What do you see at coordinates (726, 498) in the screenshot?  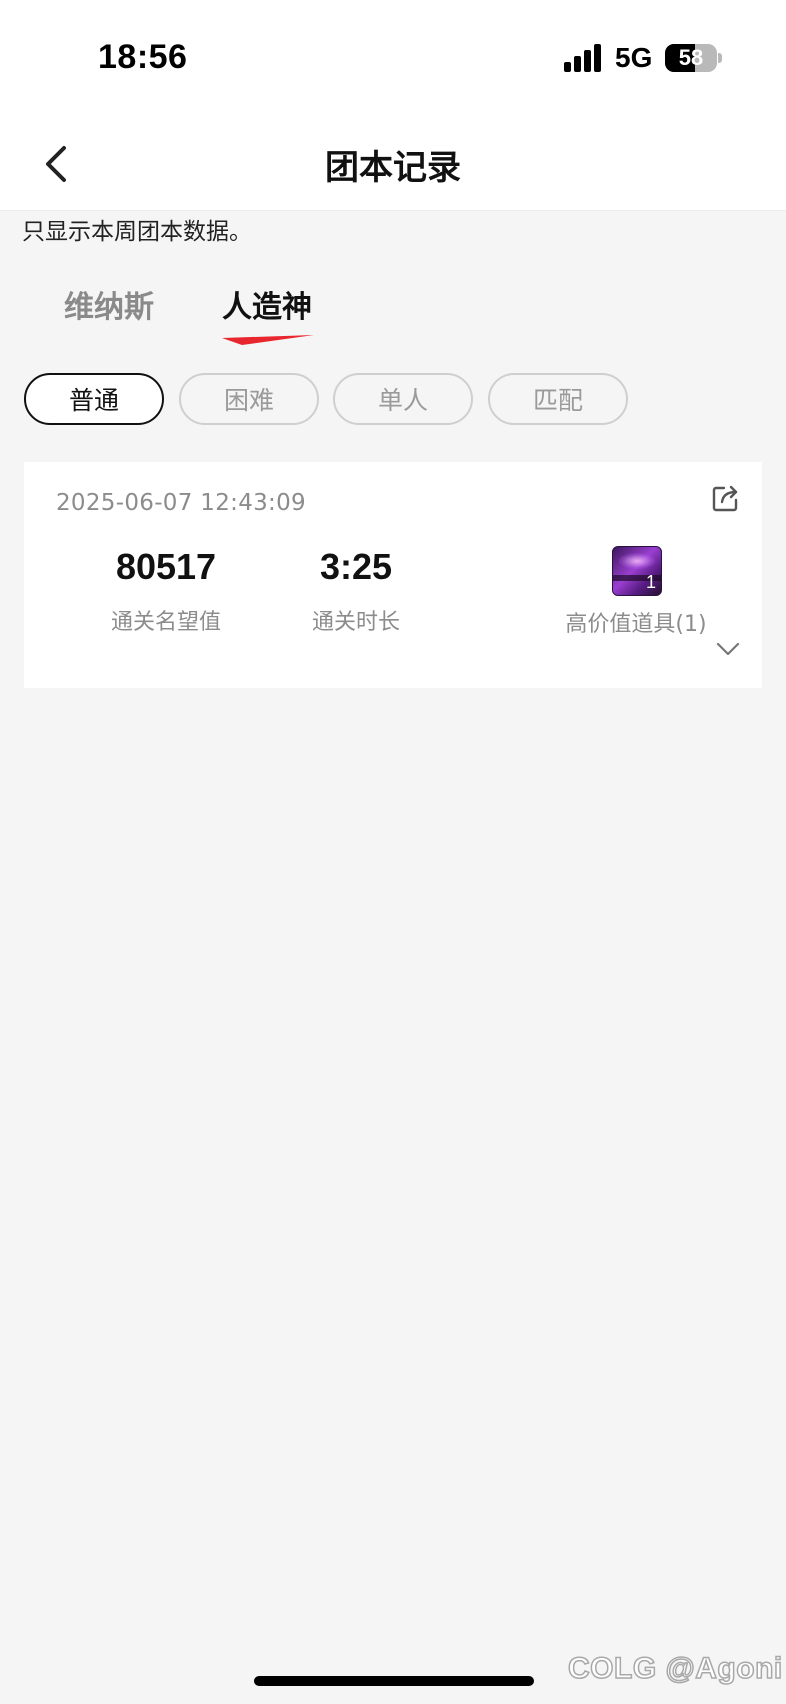 I see `share-icon` at bounding box center [726, 498].